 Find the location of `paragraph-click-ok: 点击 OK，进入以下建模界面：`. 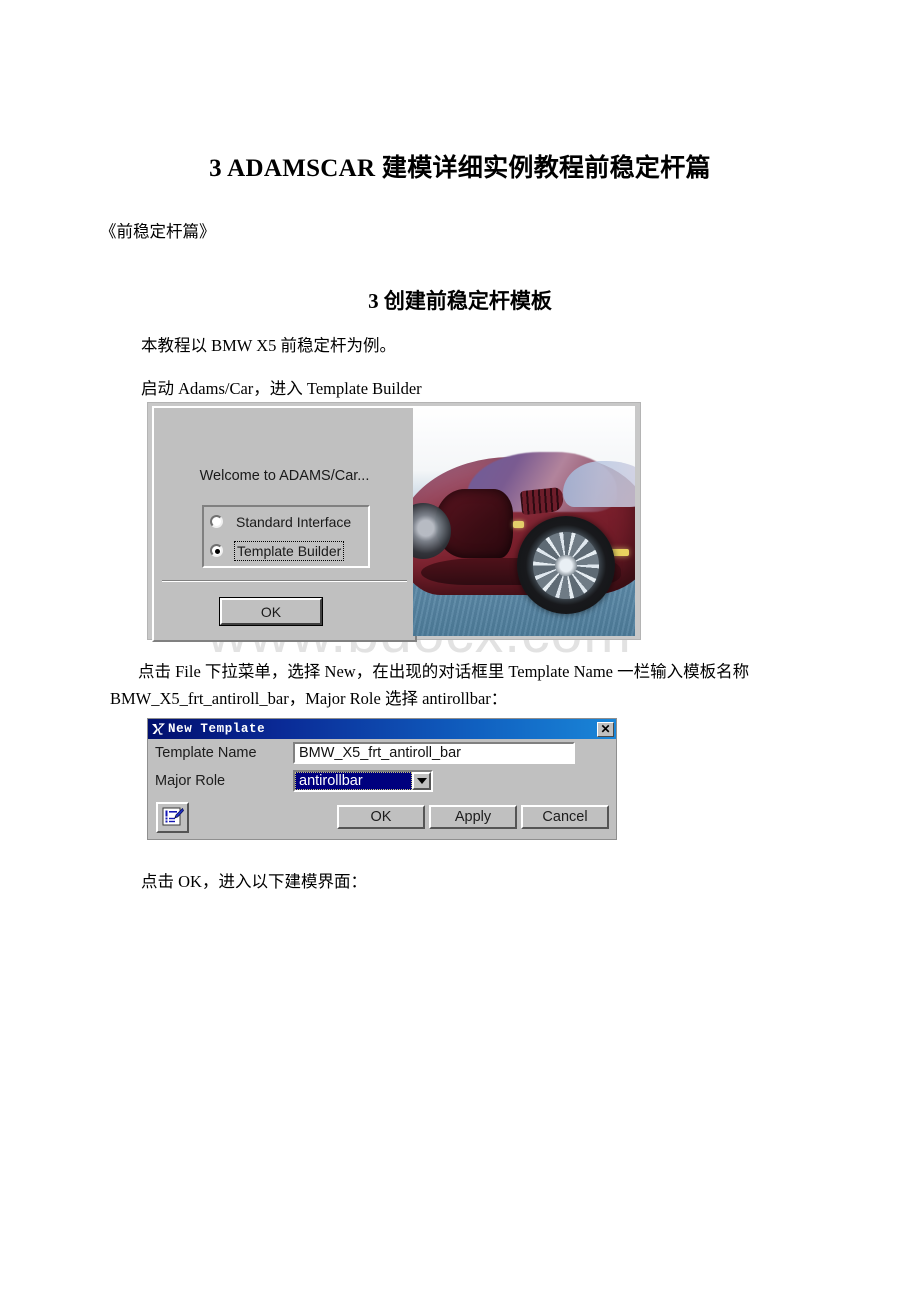

paragraph-click-ok: 点击 OK，进入以下建模界面： is located at coordinates (254, 881).